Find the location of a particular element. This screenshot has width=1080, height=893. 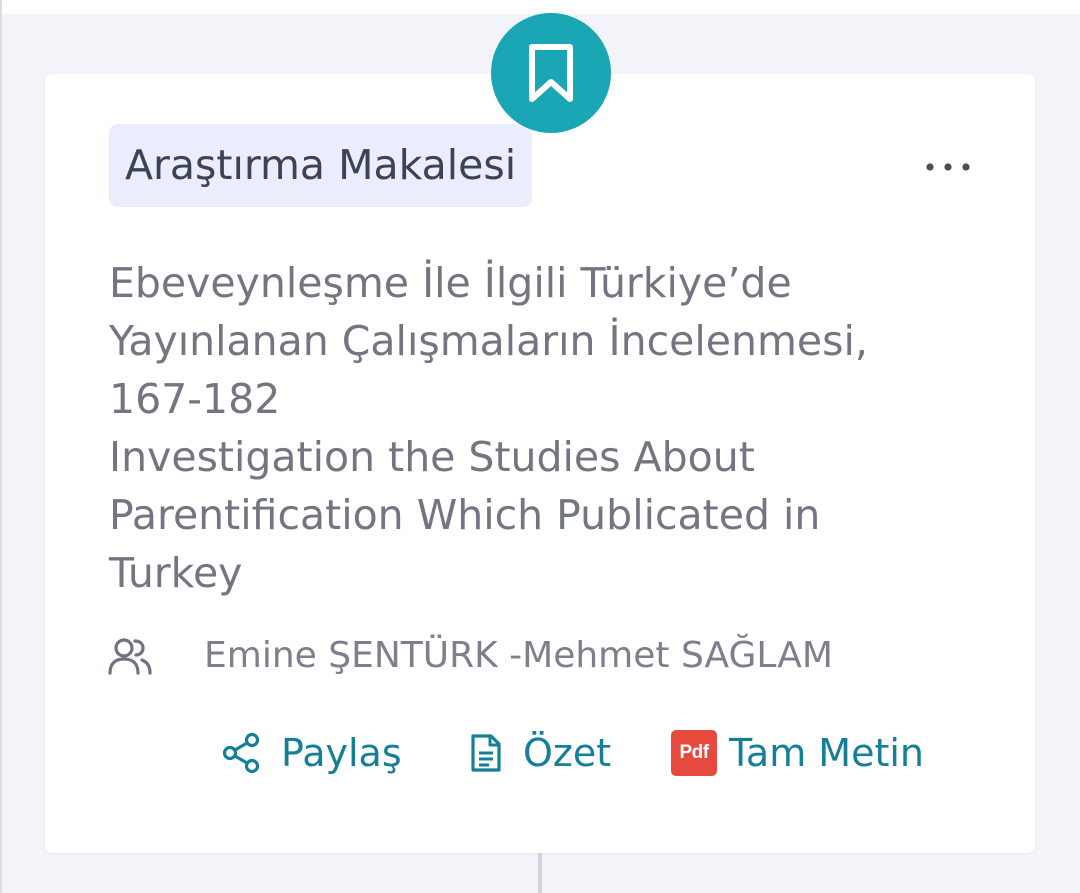

fulltext-link: Pdf Tam Metin is located at coordinates (797, 753).